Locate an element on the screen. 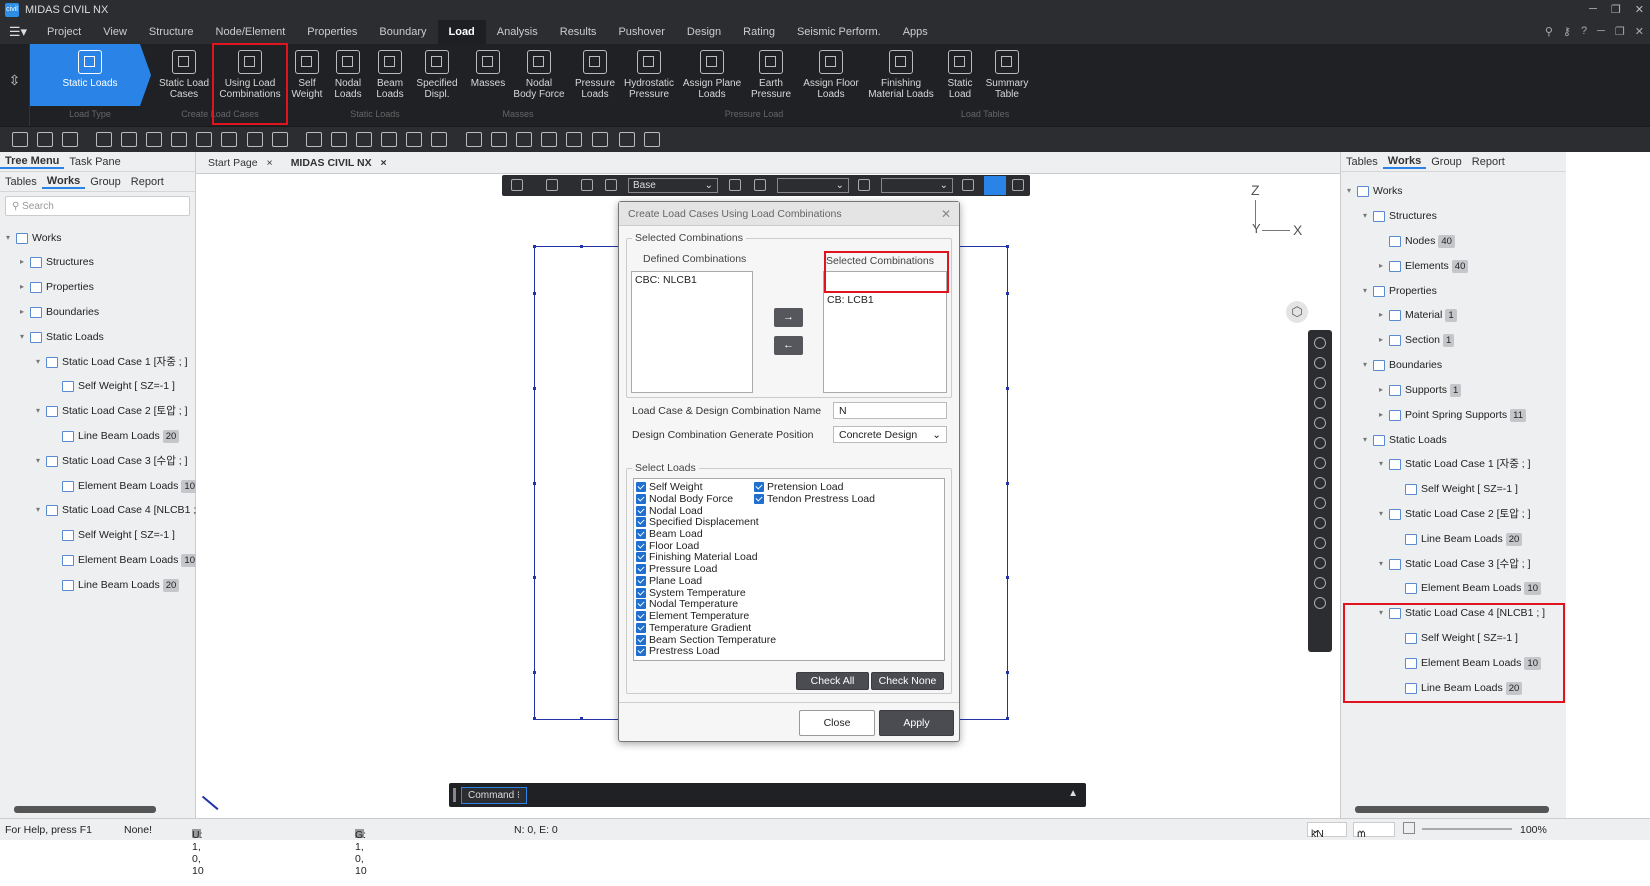 The width and height of the screenshot is (1650, 886). position-select: Concrete Design ⌄ is located at coordinates (890, 434).